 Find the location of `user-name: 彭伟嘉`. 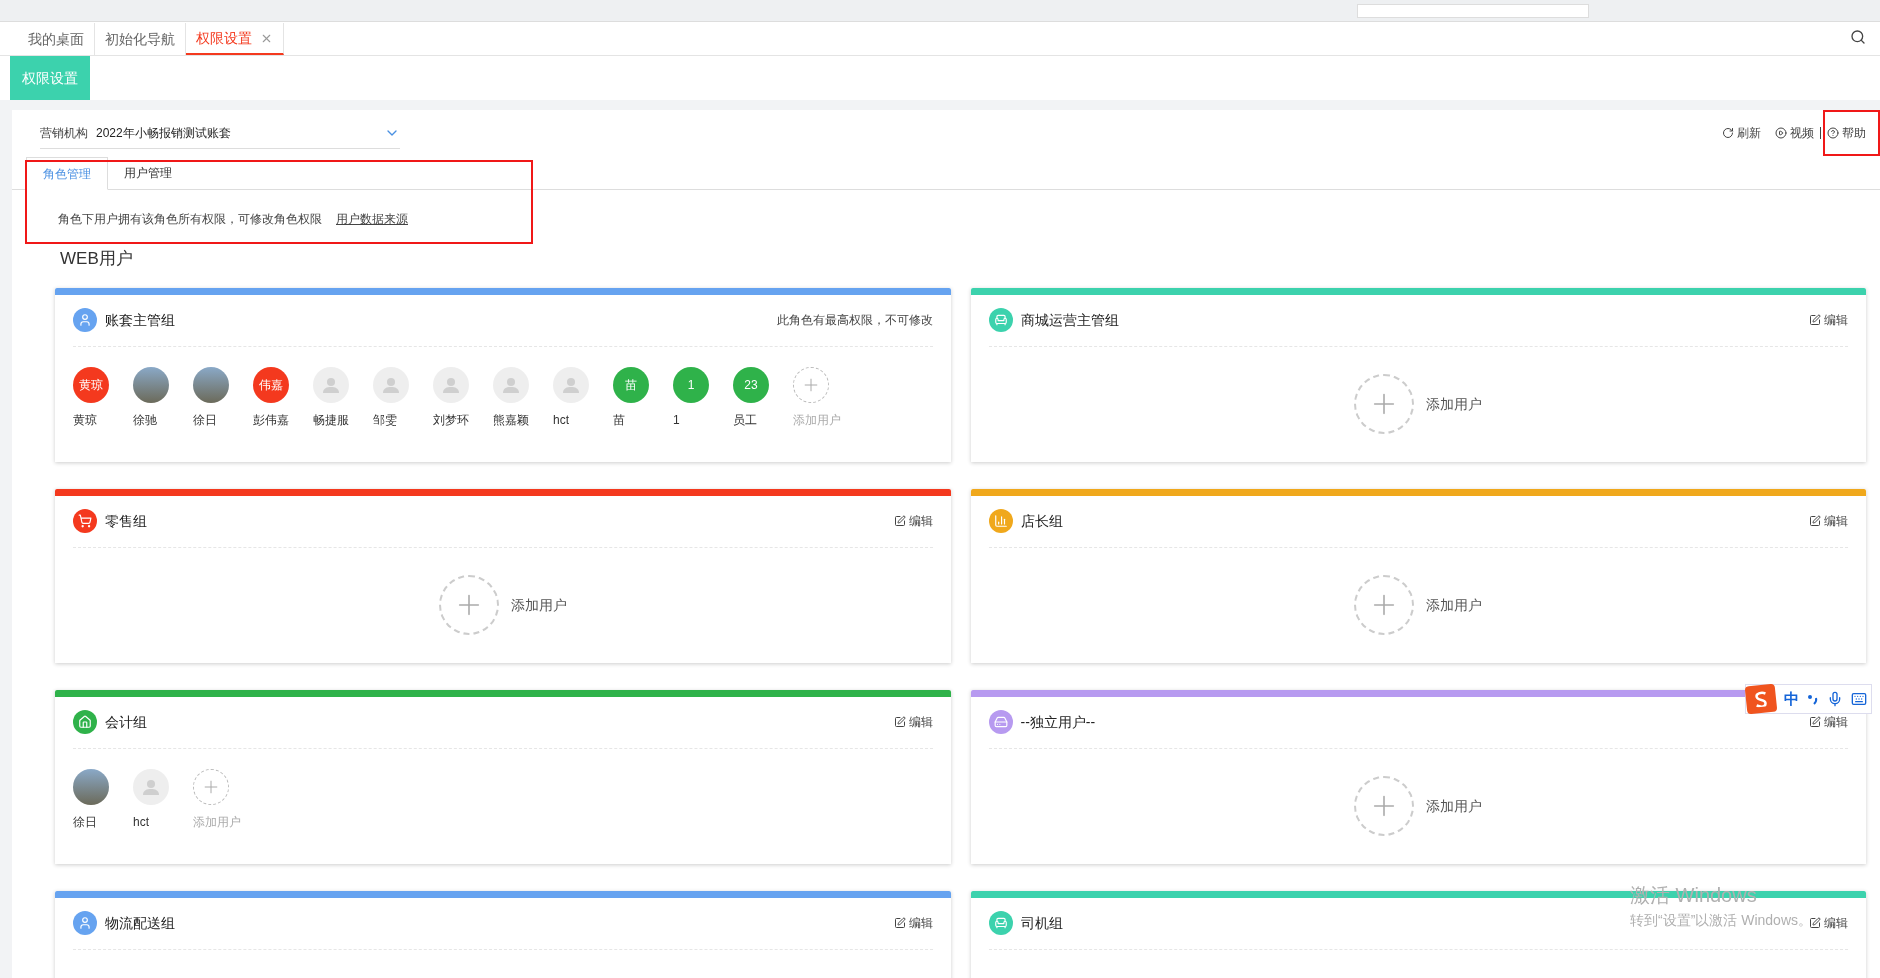

user-name: 彭伟嘉 is located at coordinates (271, 420).